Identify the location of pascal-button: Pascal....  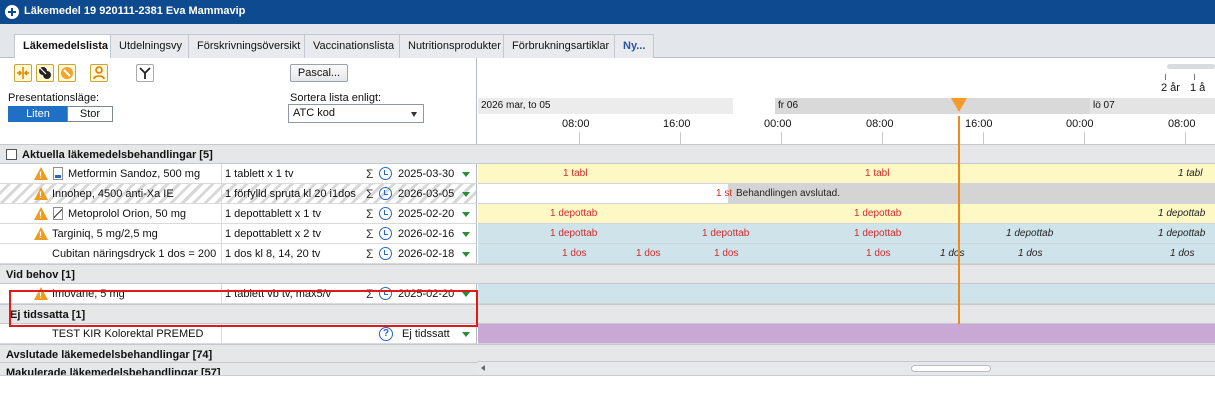
(319, 73).